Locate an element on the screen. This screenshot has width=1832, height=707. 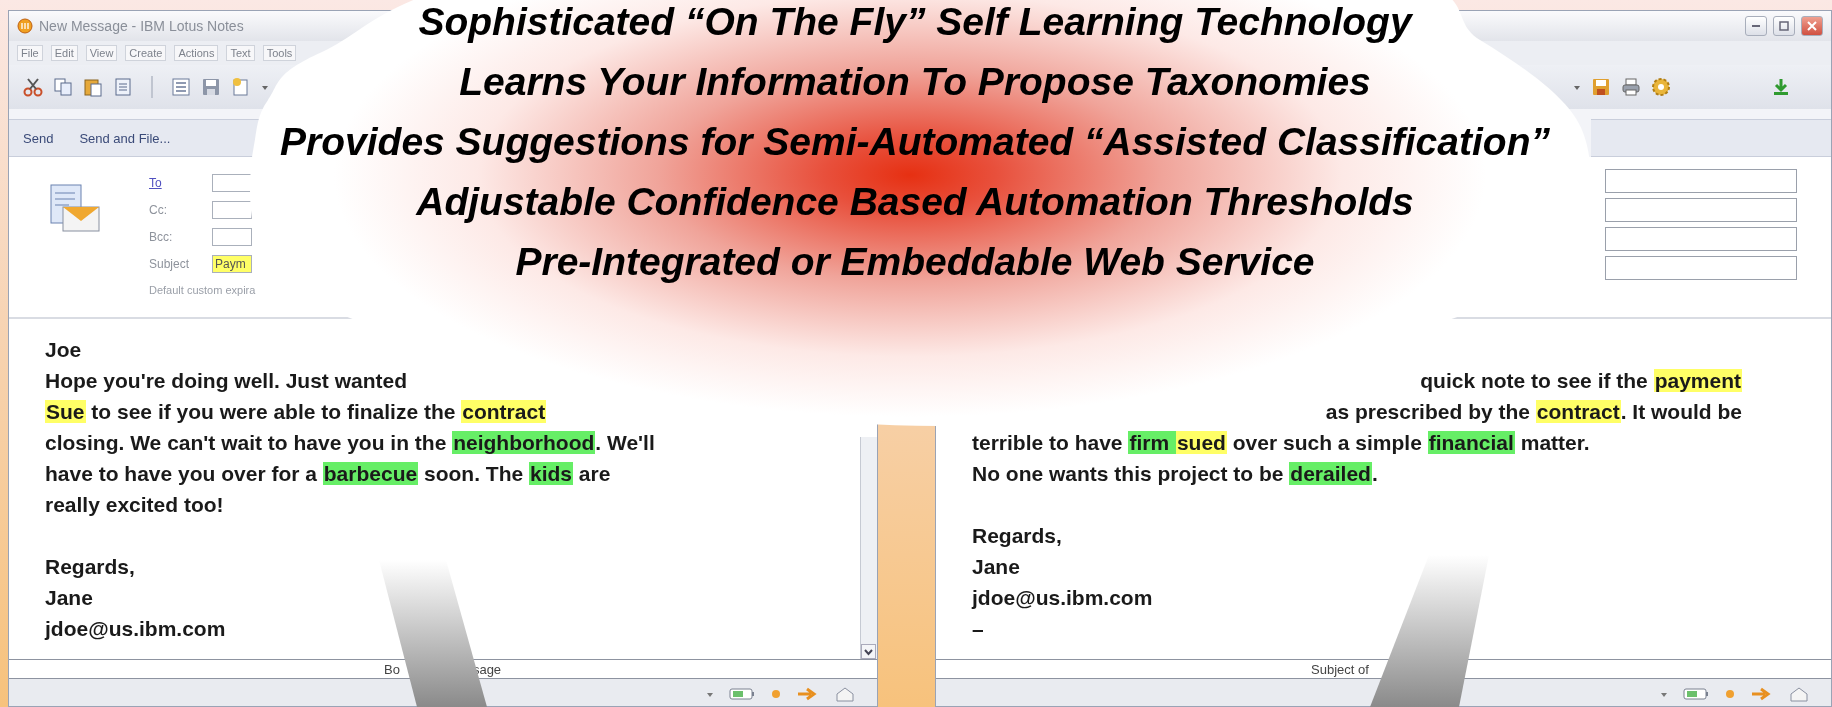
new-document-icon is located at coordinates (241, 87).